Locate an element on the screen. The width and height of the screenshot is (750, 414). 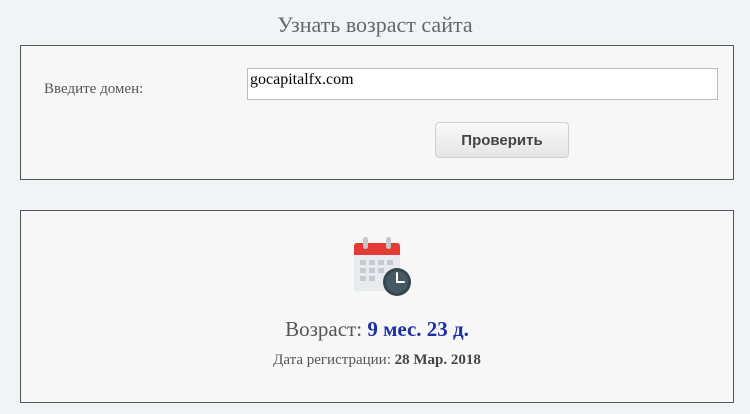
registration-label: Дата регистрации: is located at coordinates (332, 360).